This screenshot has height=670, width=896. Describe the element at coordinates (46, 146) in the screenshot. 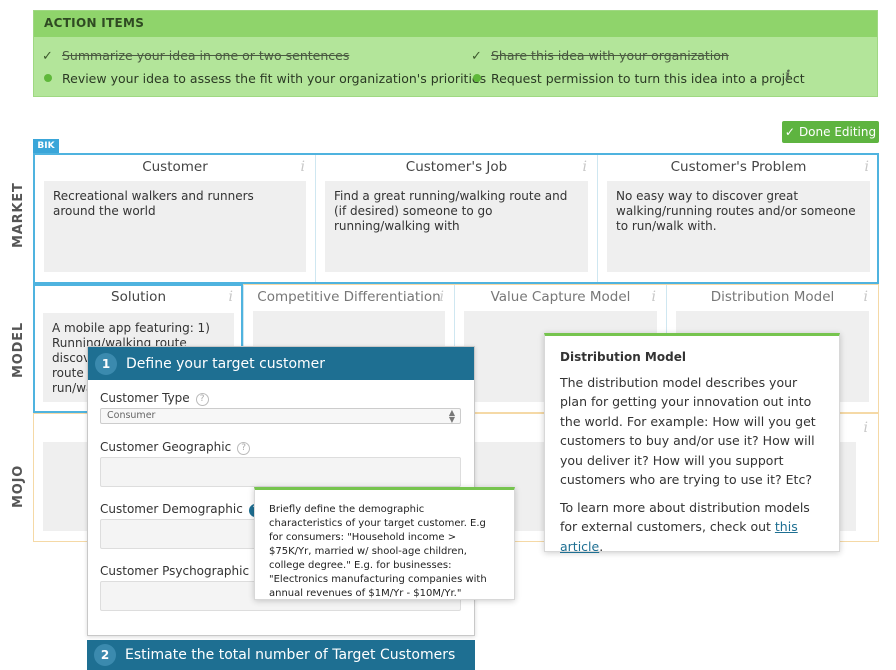

I see `bik-tag: BIK` at that location.